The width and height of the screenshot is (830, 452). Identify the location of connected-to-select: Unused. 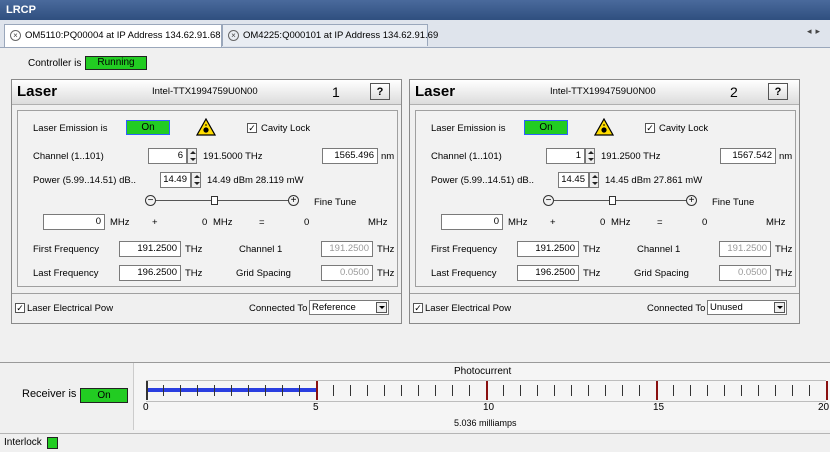
(747, 307).